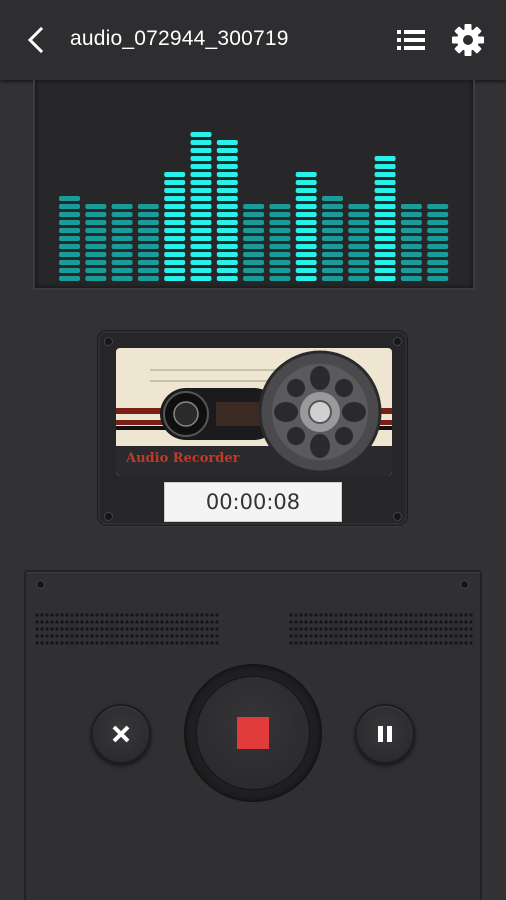 This screenshot has width=506, height=900. What do you see at coordinates (179, 38) in the screenshot?
I see `recording-title: audio_072944_300719` at bounding box center [179, 38].